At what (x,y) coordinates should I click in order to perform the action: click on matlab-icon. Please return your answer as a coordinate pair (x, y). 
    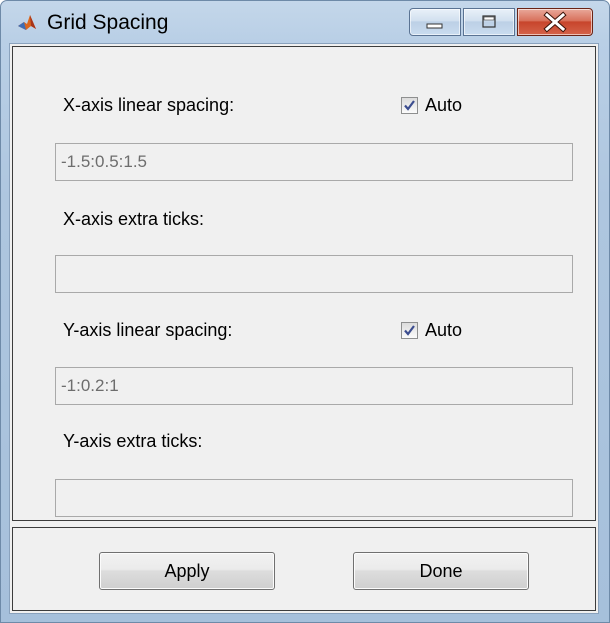
    Looking at the image, I should click on (27, 22).